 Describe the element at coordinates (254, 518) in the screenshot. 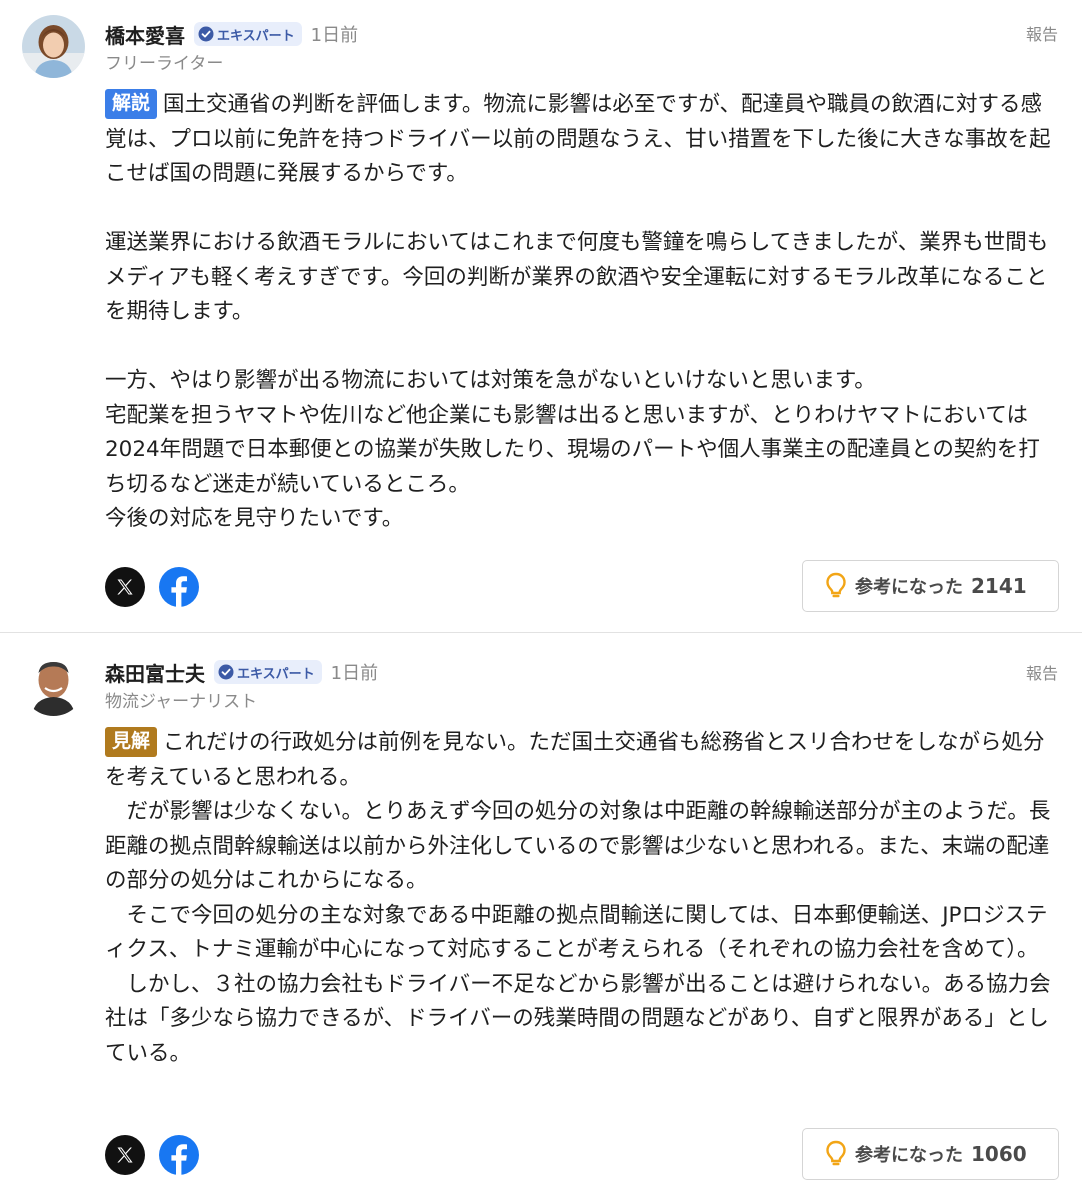

I see `comment-paragraph: 今後の対応を見守りたいです。` at that location.